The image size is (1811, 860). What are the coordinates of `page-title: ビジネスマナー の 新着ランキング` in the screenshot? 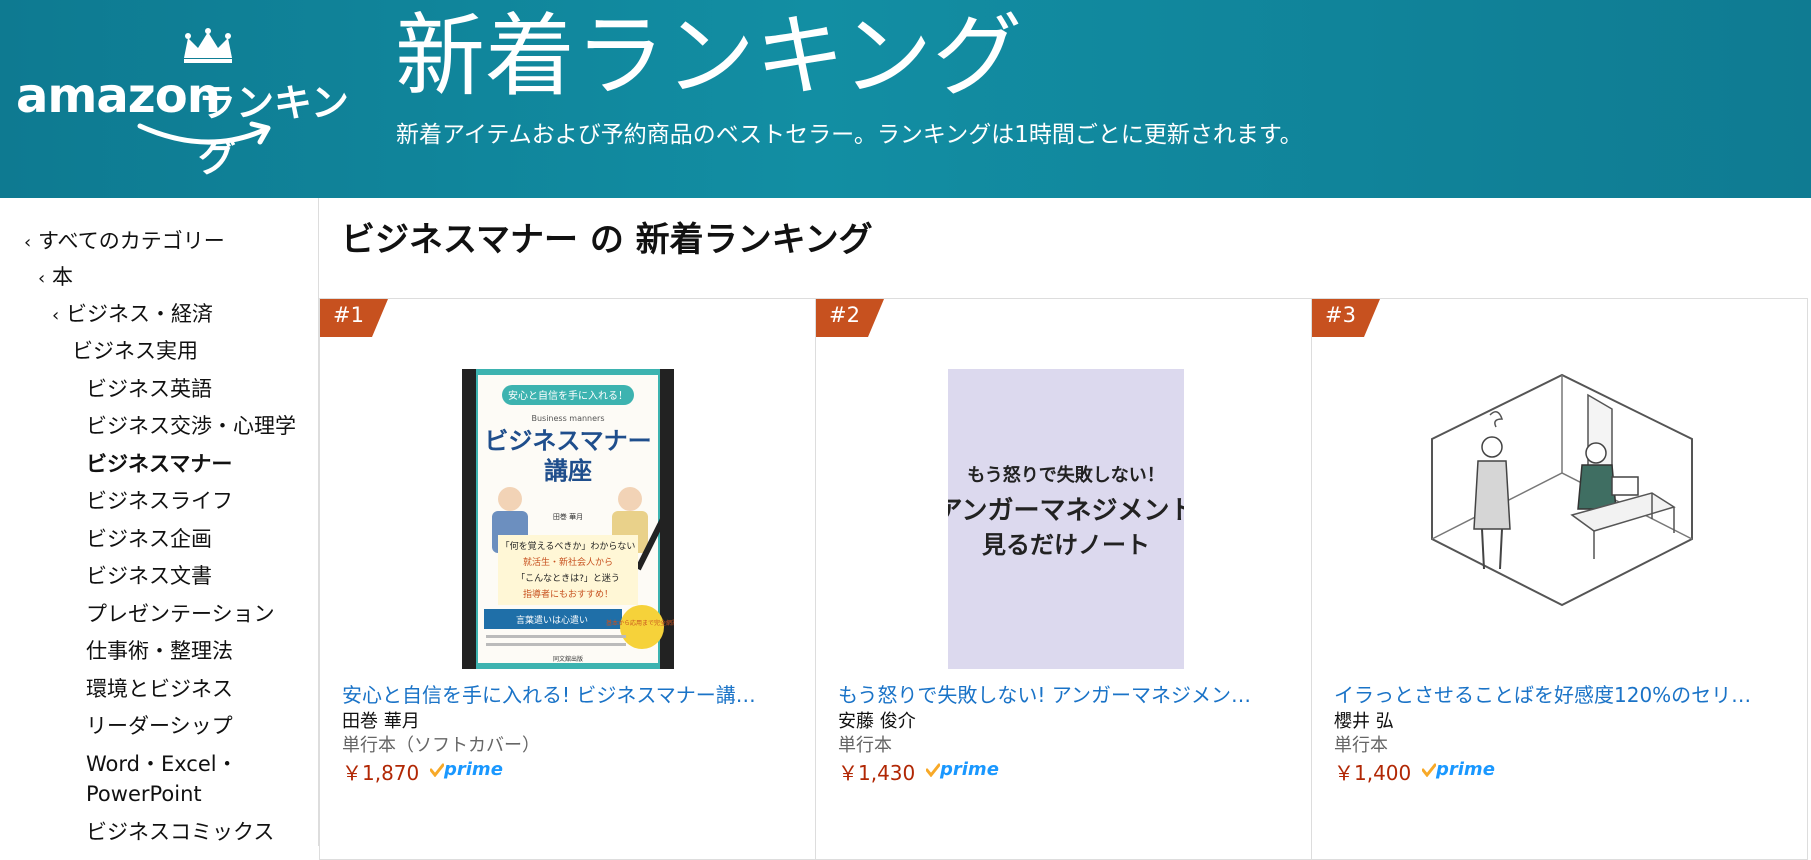 It's located at (607, 240).